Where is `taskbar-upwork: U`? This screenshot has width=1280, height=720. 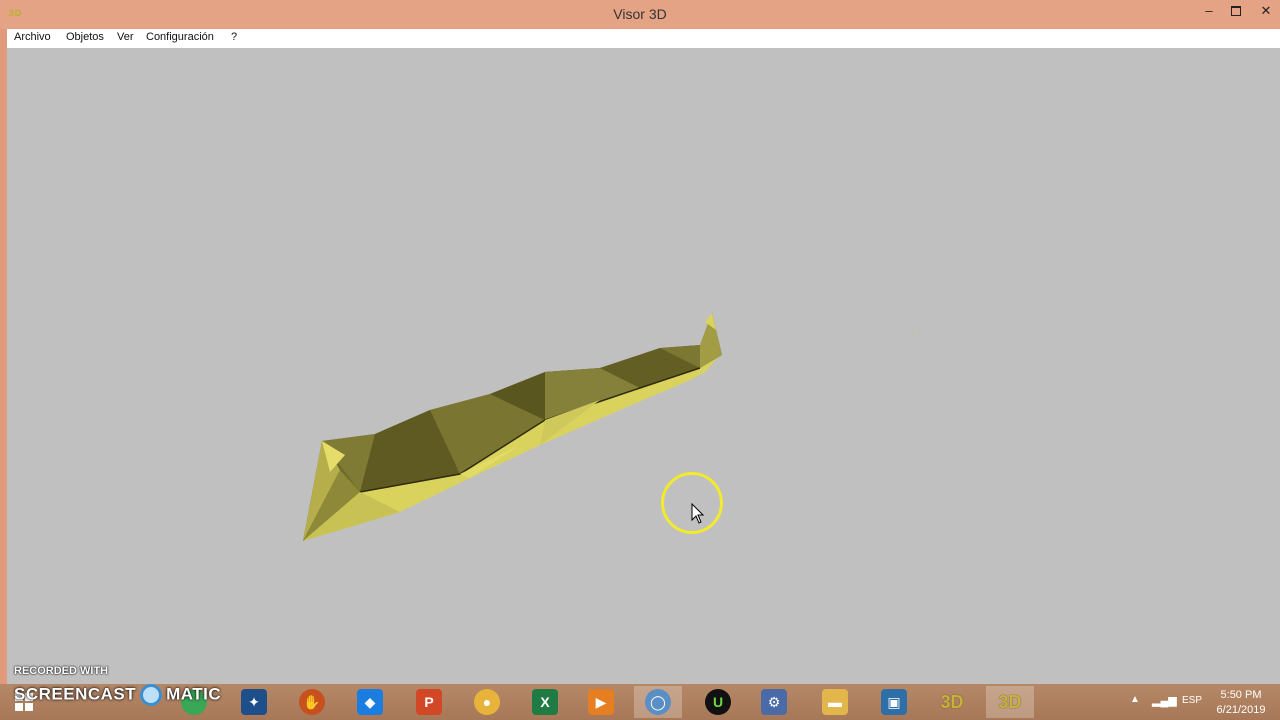 taskbar-upwork: U is located at coordinates (718, 702).